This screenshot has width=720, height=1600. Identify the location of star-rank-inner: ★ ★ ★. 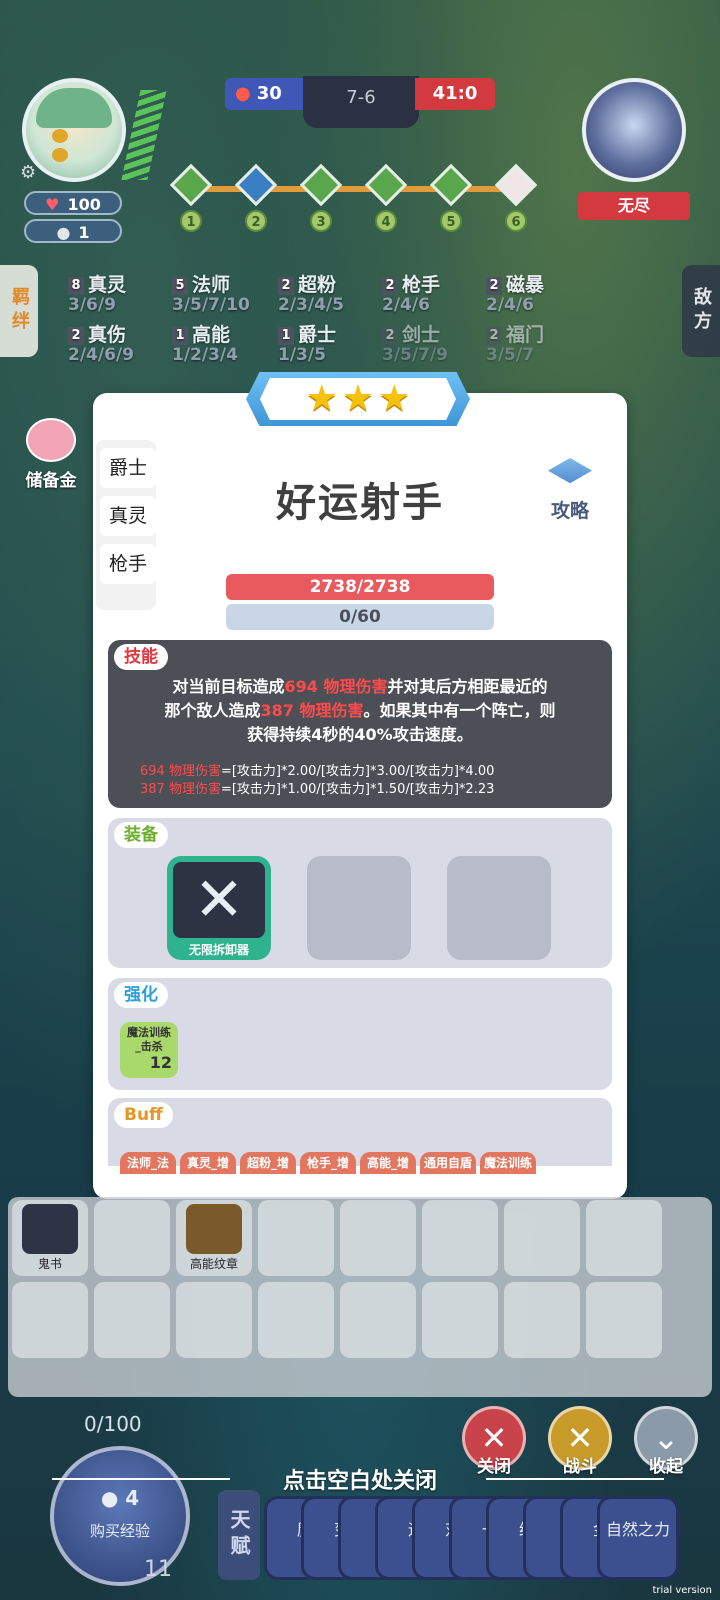
(358, 399).